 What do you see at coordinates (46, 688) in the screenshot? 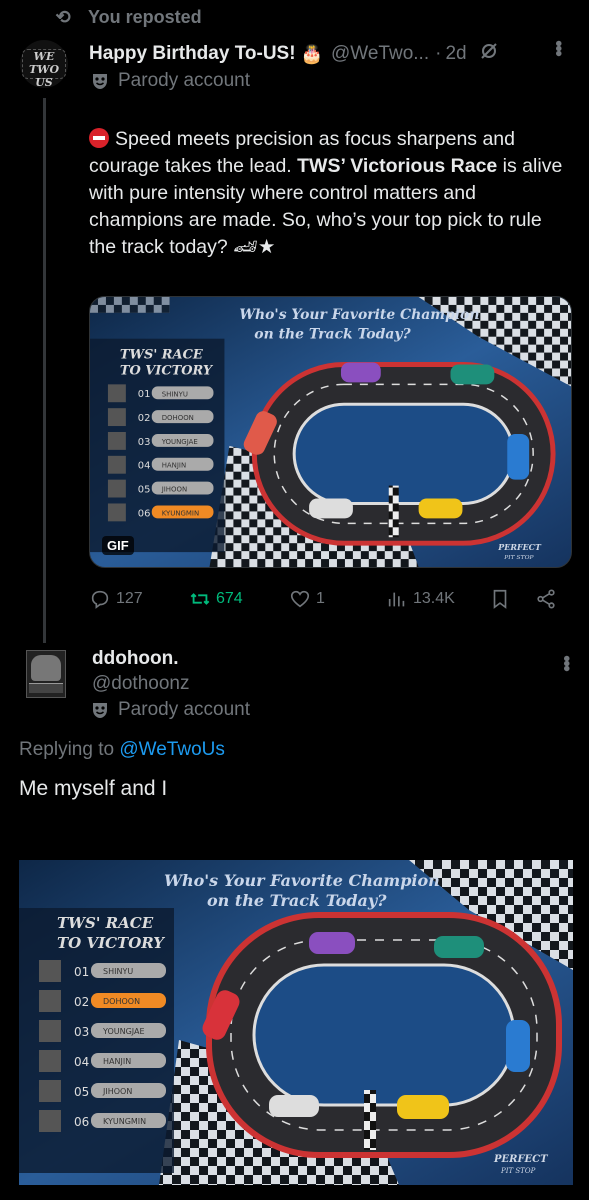
I see `avatar-label-bar` at bounding box center [46, 688].